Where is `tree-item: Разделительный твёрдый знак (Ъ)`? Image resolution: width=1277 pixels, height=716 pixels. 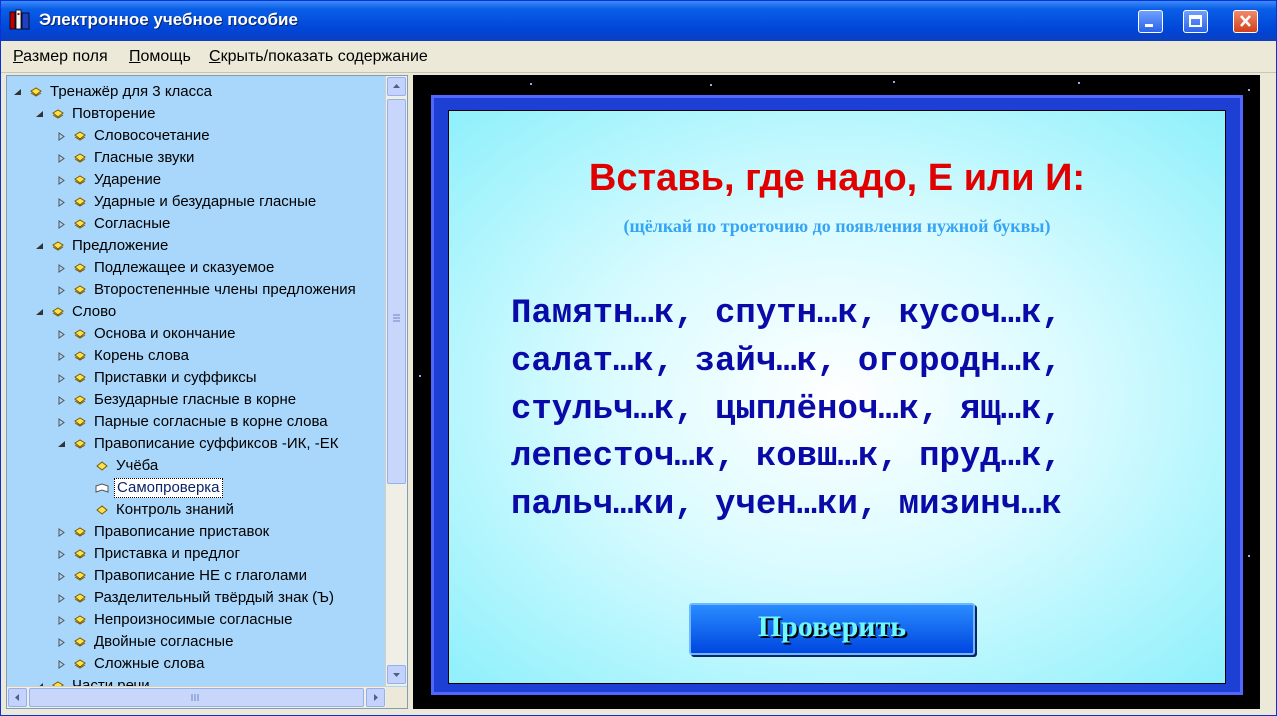 tree-item: Разделительный твёрдый знак (Ъ) is located at coordinates (196, 598).